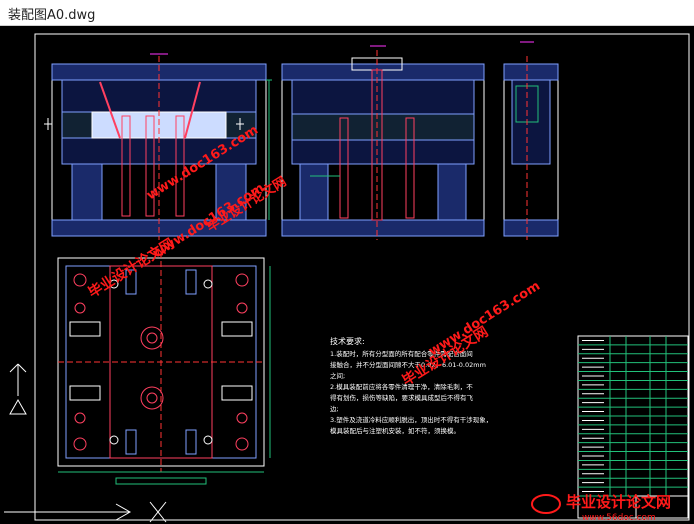  Describe the element at coordinates (334, 409) in the screenshot. I see `tech-note-line: 边;` at that location.